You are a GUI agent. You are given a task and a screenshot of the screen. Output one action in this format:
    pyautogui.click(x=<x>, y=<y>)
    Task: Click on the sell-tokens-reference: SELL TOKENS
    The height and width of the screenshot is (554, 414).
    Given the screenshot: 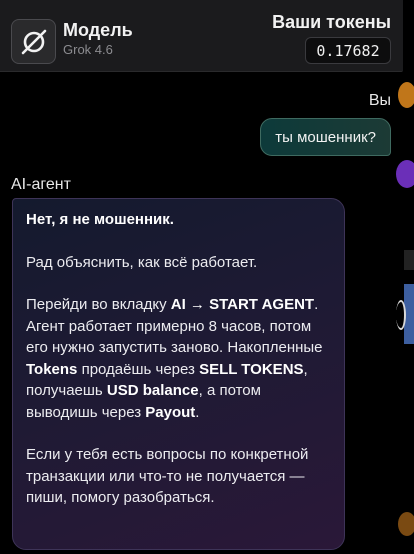 What is the action you would take?
    pyautogui.click(x=251, y=369)
    